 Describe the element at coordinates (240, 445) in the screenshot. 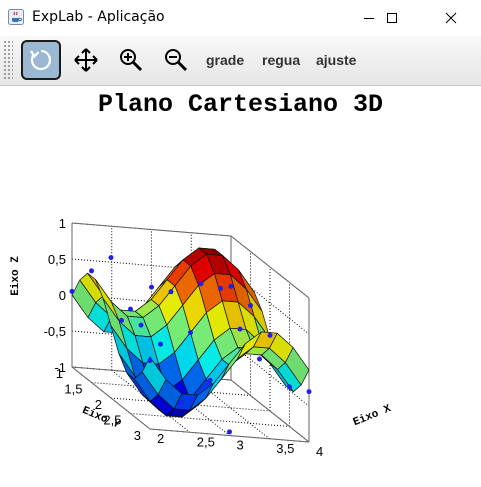

I see `x-tick-label: 3` at that location.